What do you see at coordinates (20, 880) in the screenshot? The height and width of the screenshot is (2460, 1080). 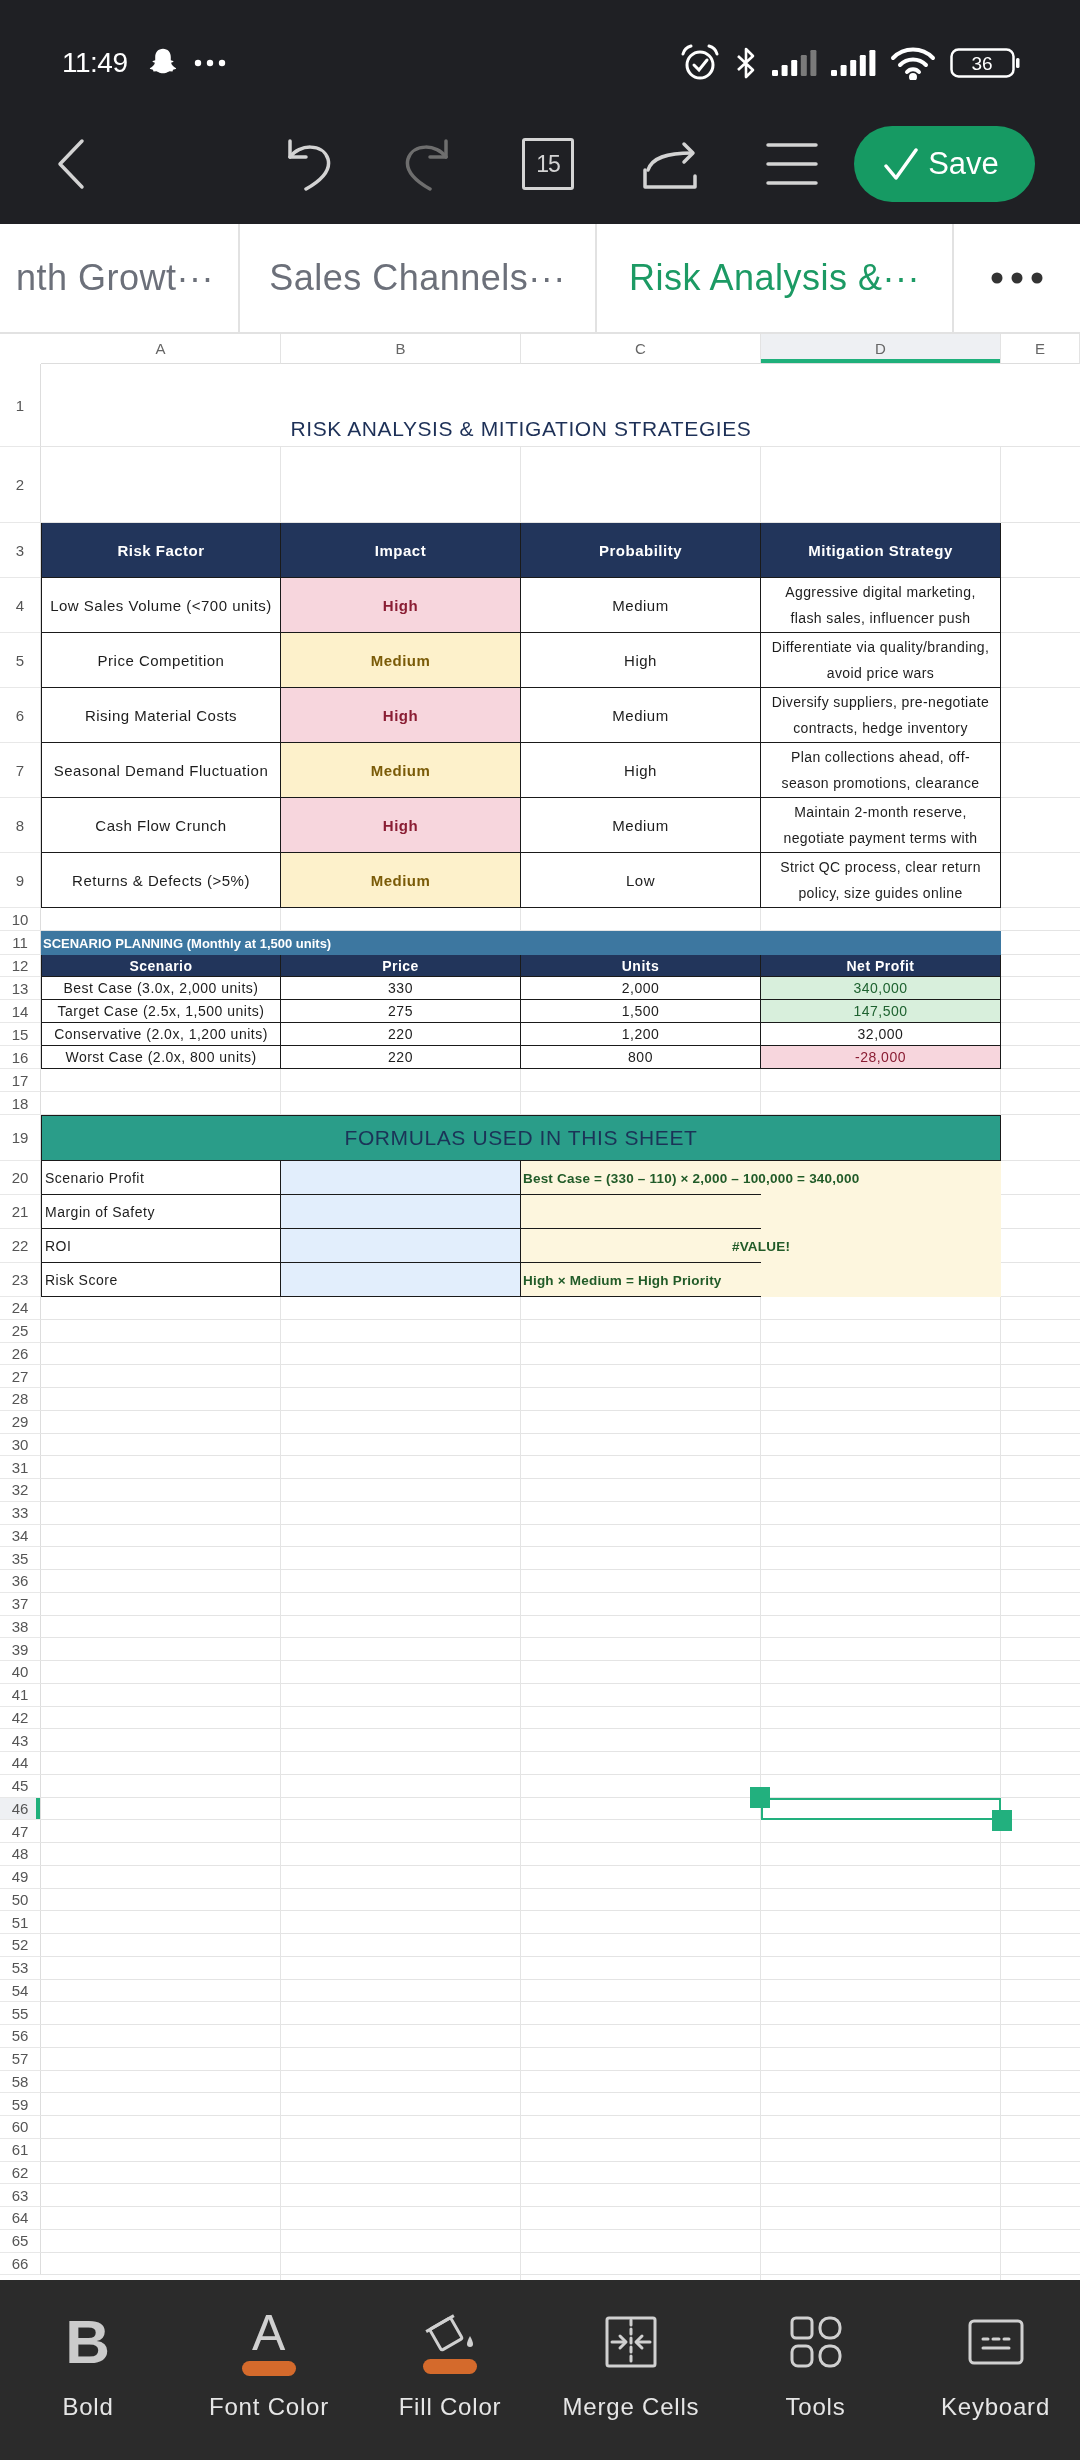 I see `row-header: 9` at bounding box center [20, 880].